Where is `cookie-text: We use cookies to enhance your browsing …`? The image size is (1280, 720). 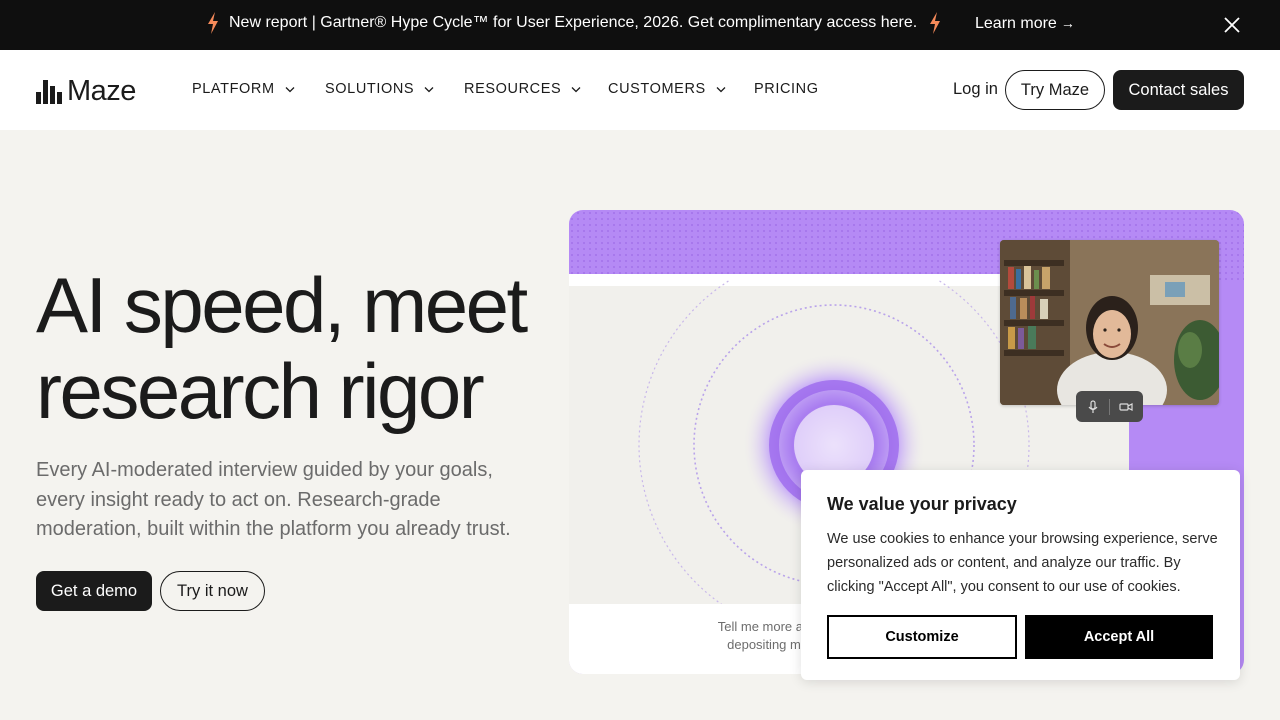 cookie-text: We use cookies to enhance your browsing … is located at coordinates (1022, 563).